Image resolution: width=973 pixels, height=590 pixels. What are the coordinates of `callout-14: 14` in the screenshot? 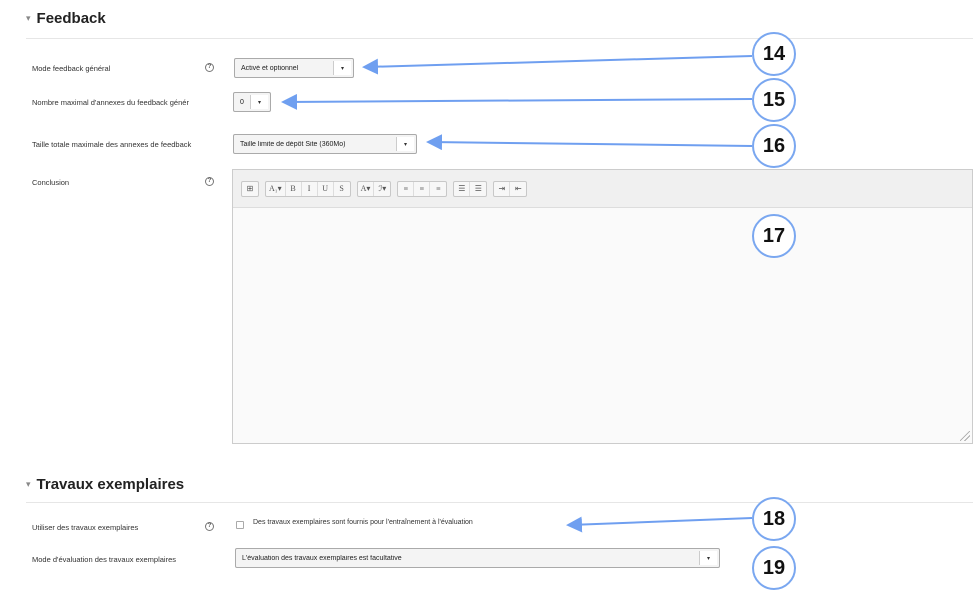 It's located at (774, 54).